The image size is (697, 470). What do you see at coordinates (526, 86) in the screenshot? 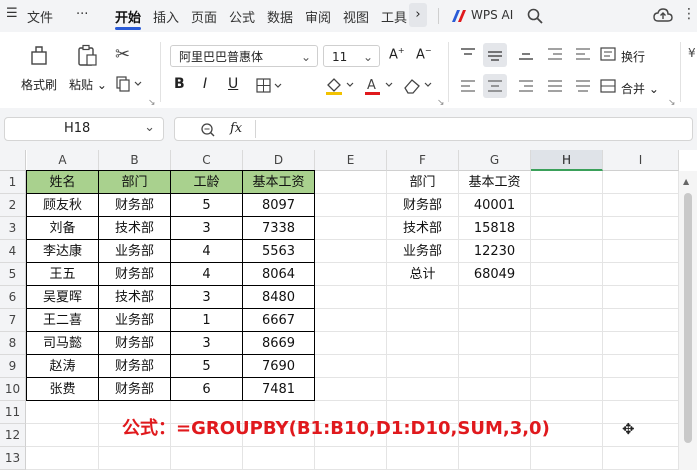
I see `align-right-icon` at bounding box center [526, 86].